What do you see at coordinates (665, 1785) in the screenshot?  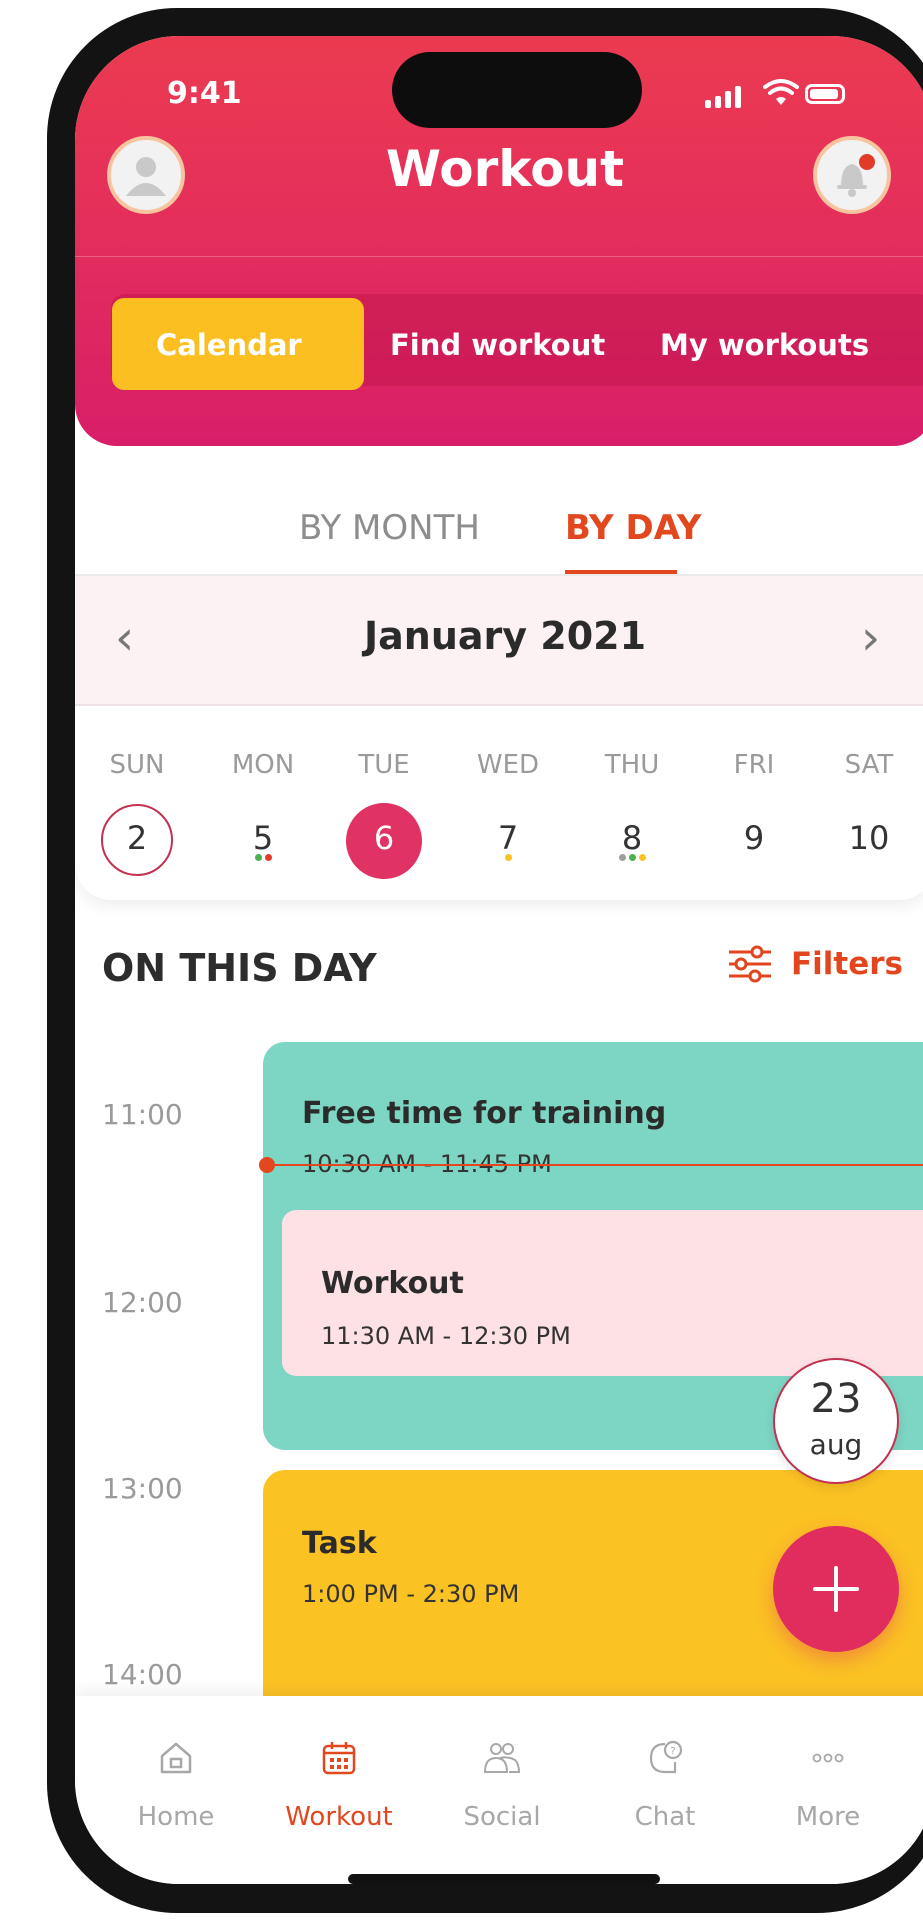 I see `nav-chat: ? Chat` at bounding box center [665, 1785].